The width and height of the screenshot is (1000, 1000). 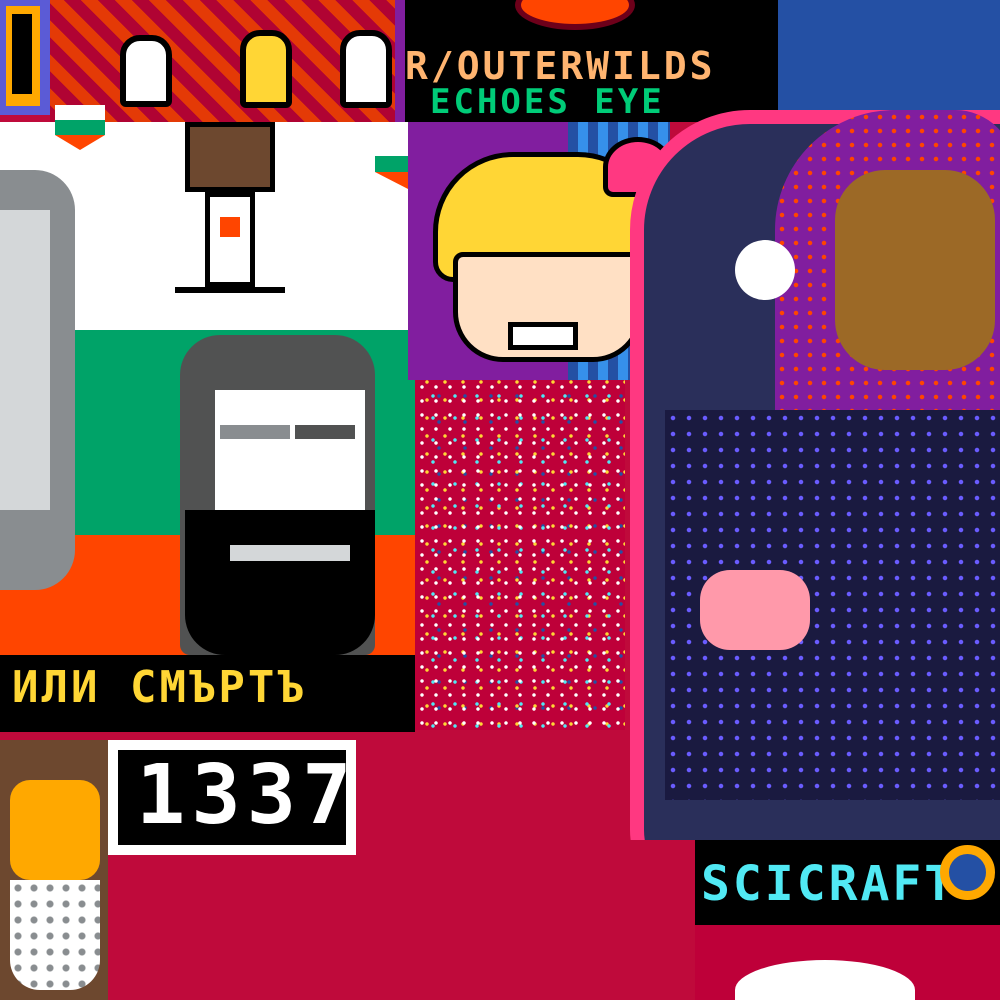 I want to click on trophy-left-icon, so click(x=146, y=71).